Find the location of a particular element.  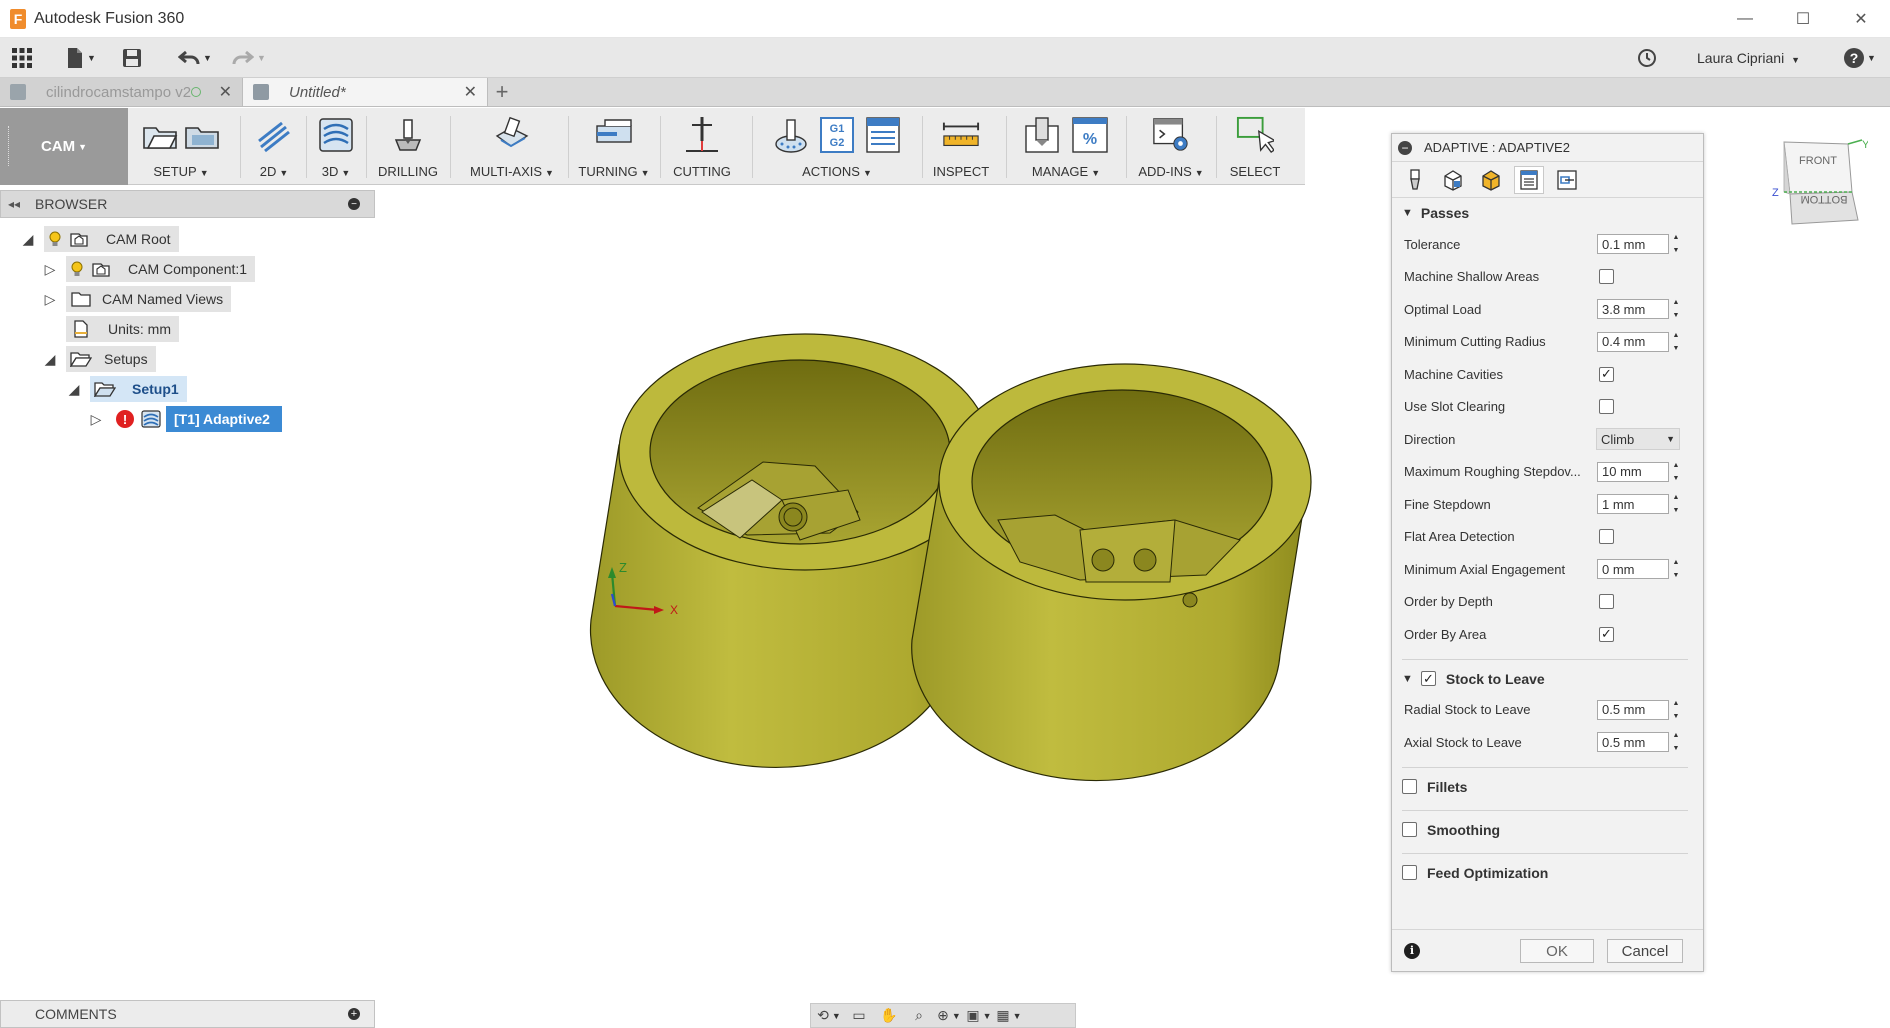

tab-tool-icon is located at coordinates (1415, 180).